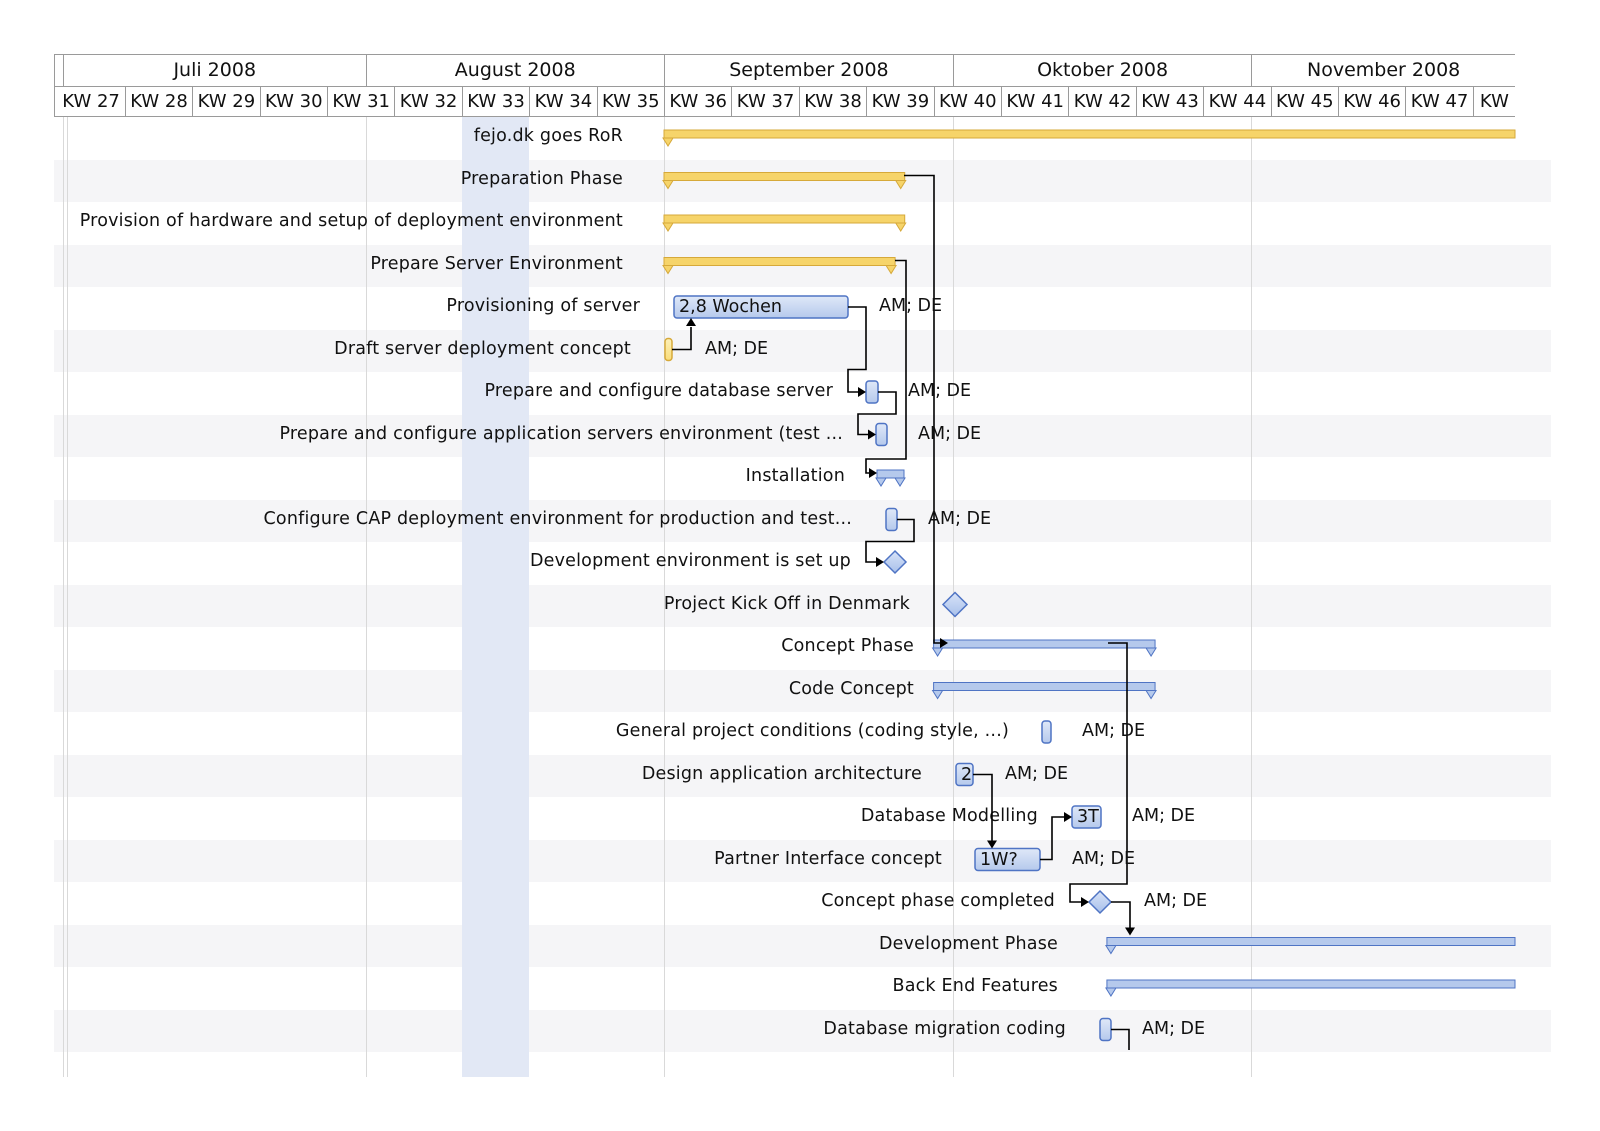  Describe the element at coordinates (999, 859) in the screenshot. I see `bar-duration-text: 1W?` at that location.